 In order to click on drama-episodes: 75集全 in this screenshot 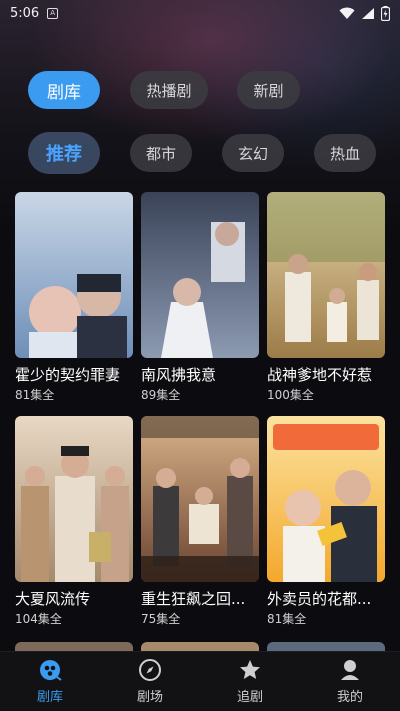, I will do `click(161, 619)`.